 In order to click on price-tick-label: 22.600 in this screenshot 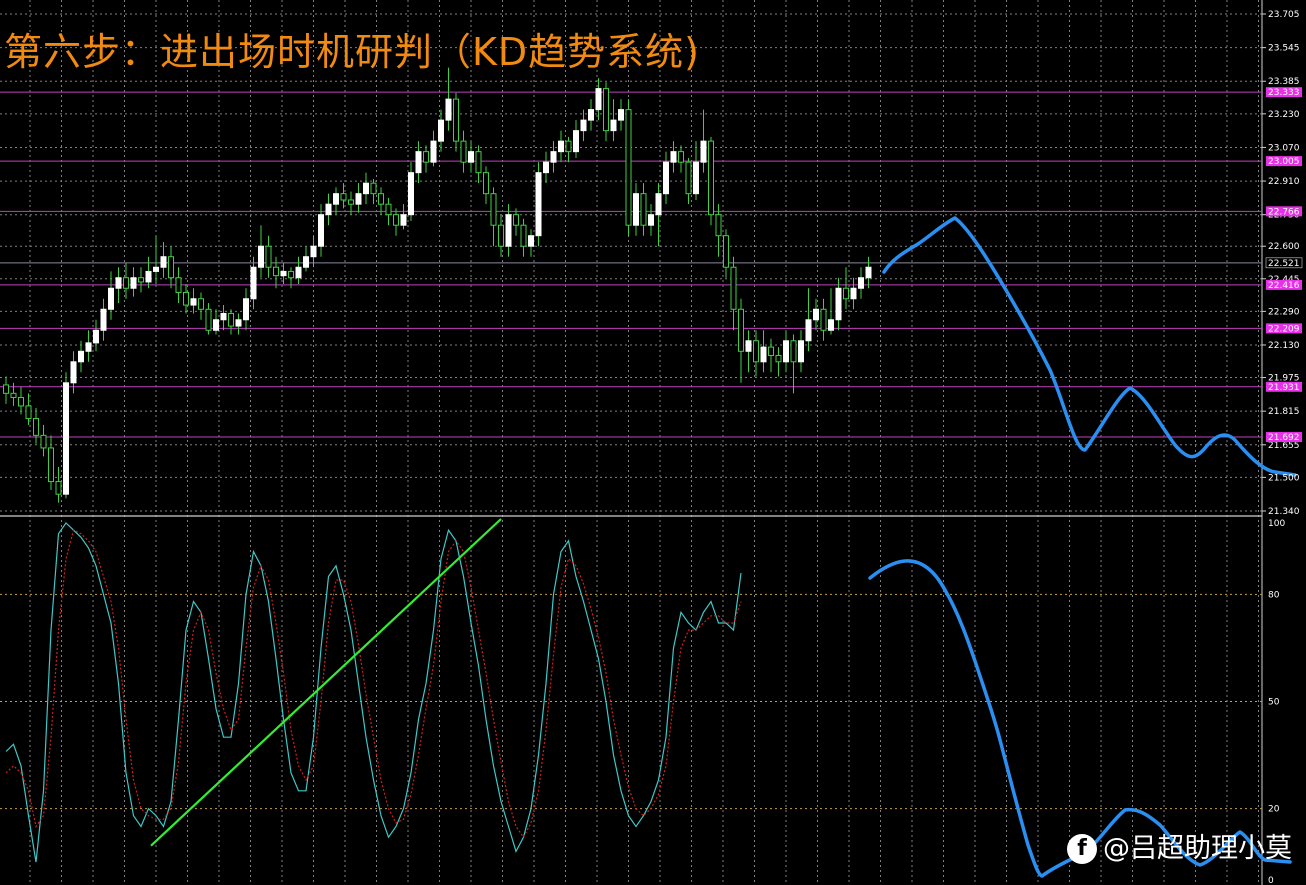, I will do `click(1284, 247)`.